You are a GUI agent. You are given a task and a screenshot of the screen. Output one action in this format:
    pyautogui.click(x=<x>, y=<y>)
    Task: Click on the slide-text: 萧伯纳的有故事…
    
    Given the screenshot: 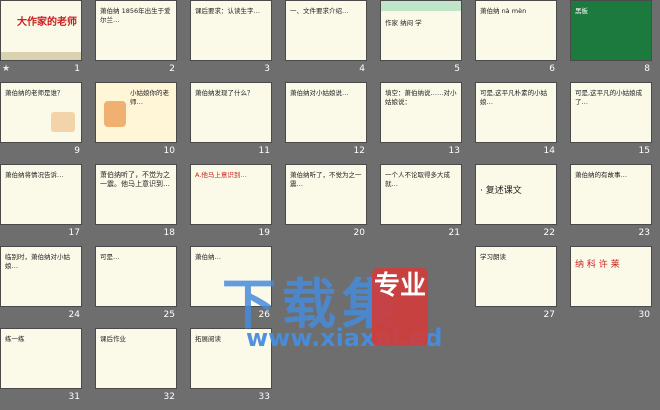 What is the action you would take?
    pyautogui.click(x=601, y=175)
    